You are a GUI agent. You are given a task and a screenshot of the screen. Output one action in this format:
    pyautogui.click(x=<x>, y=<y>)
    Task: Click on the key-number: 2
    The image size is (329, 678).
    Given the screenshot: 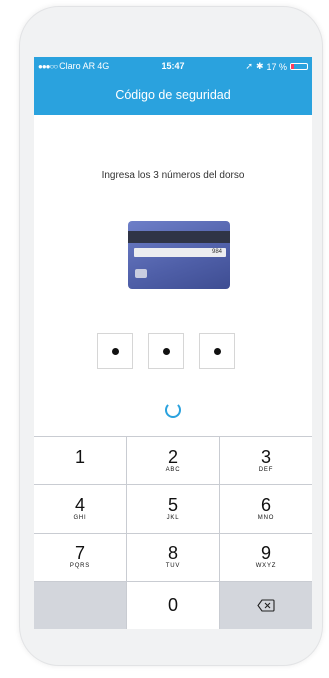 What is the action you would take?
    pyautogui.click(x=172, y=456)
    